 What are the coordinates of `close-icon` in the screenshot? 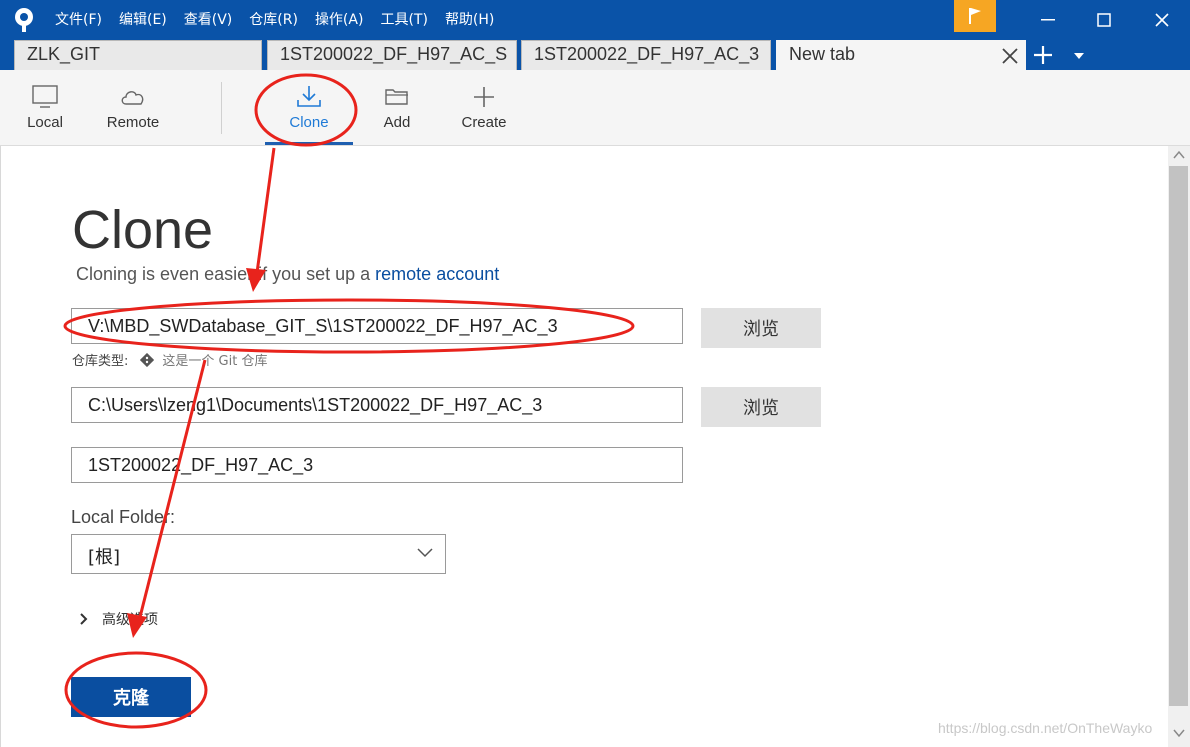 It's located at (1162, 20).